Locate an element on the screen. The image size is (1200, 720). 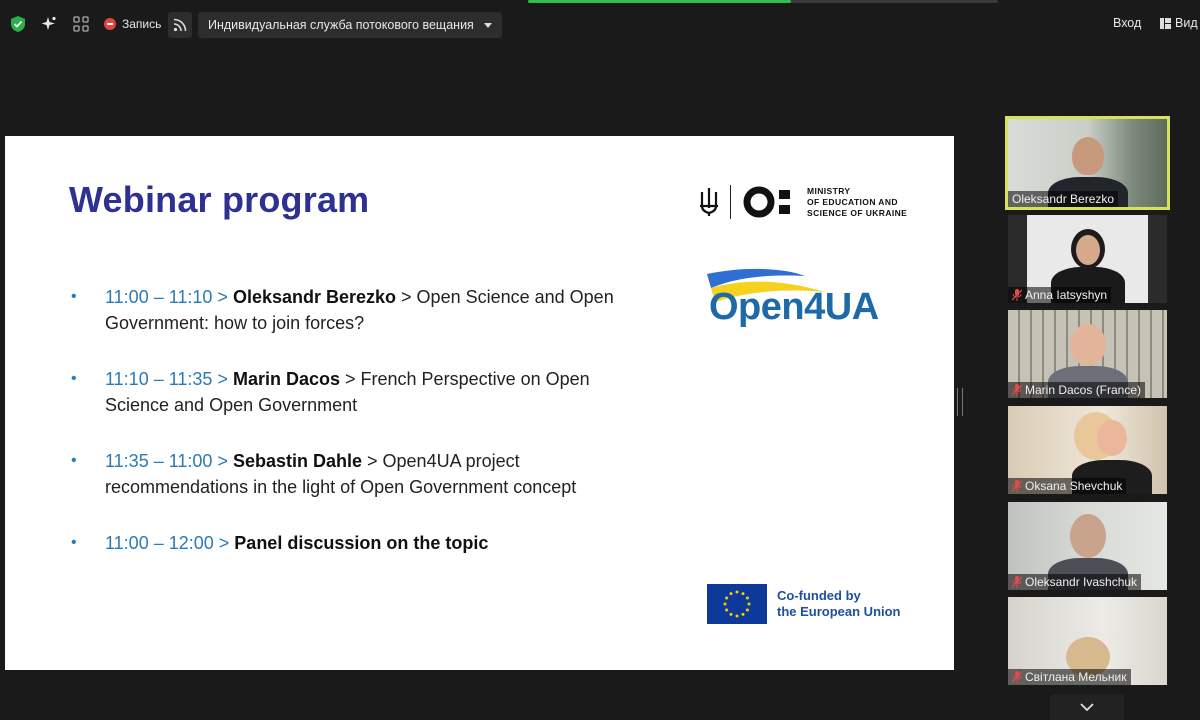
rss-button is located at coordinates (180, 25).